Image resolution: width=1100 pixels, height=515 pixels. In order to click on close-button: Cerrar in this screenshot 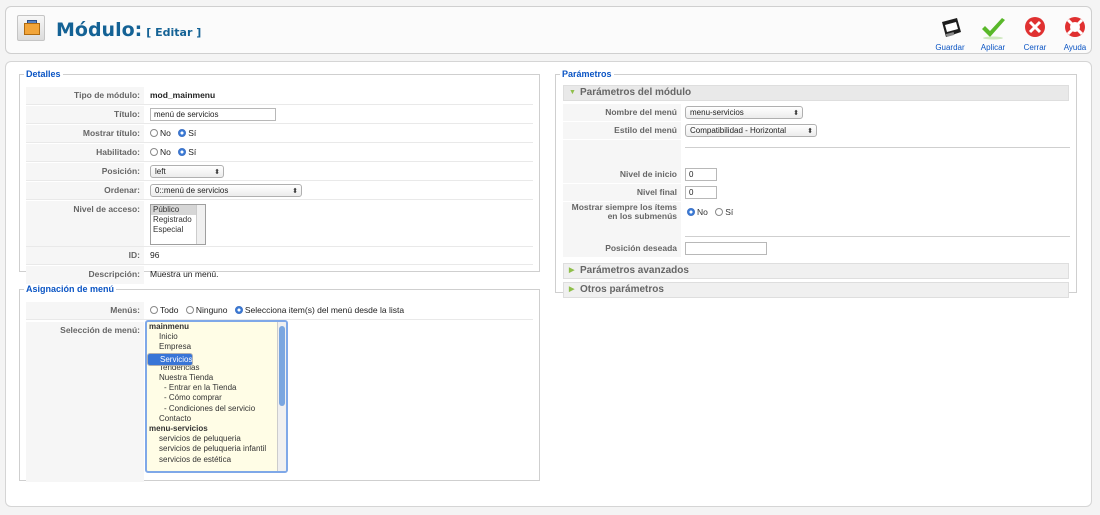, I will do `click(1035, 34)`.